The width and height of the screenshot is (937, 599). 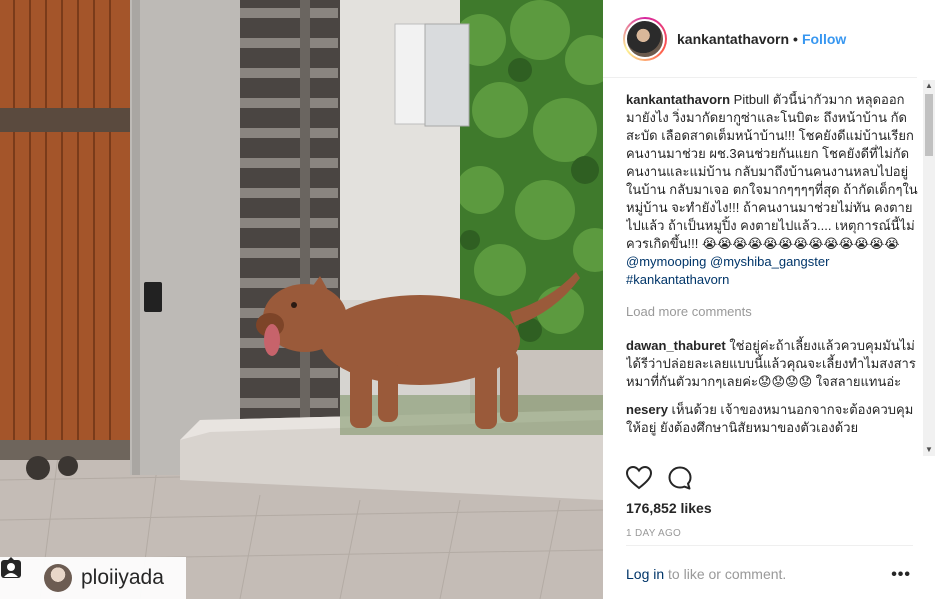 What do you see at coordinates (58, 578) in the screenshot?
I see `tagged-user-avatar` at bounding box center [58, 578].